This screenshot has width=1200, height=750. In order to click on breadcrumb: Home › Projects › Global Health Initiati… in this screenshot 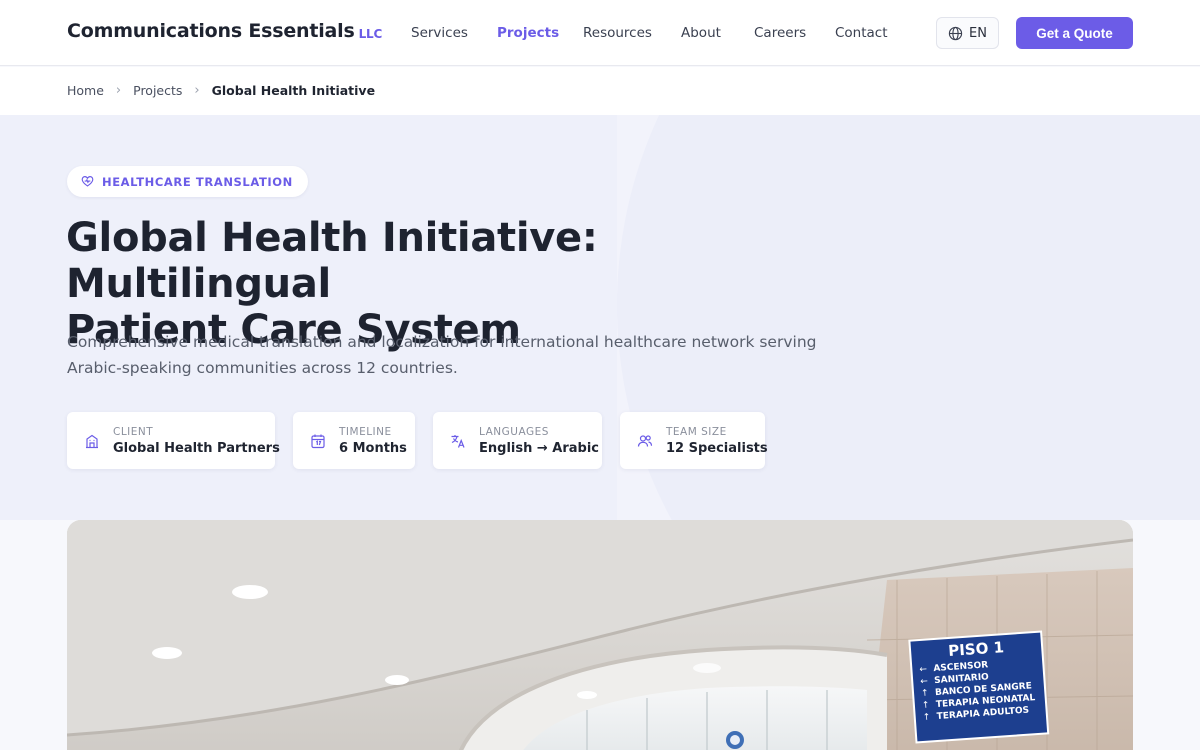, I will do `click(221, 90)`.